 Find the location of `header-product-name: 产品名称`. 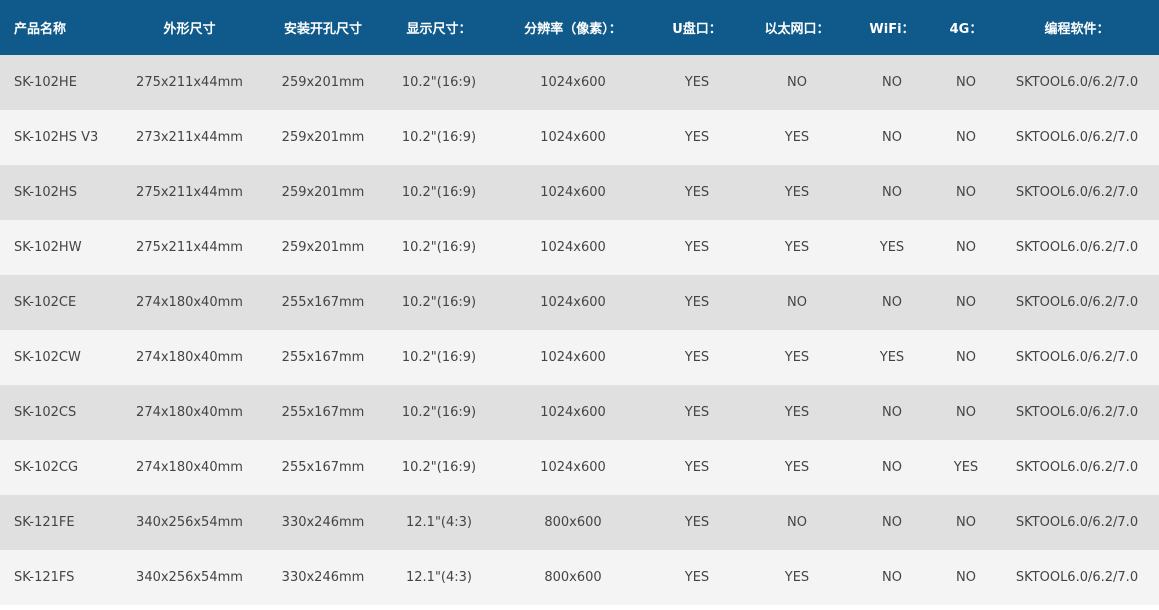

header-product-name: 产品名称 is located at coordinates (40, 29).